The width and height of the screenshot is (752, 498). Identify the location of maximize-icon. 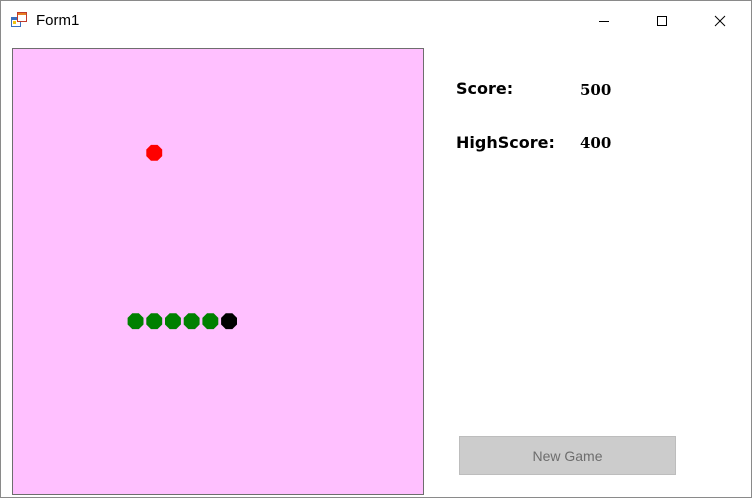
(662, 21).